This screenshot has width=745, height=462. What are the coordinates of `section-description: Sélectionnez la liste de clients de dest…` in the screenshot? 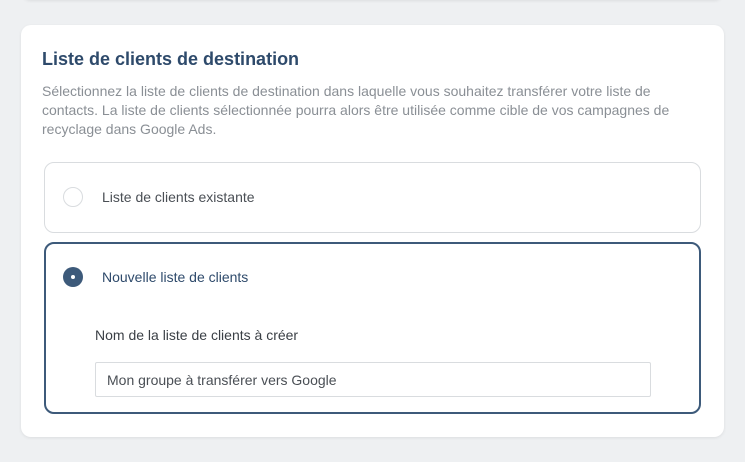 It's located at (356, 110).